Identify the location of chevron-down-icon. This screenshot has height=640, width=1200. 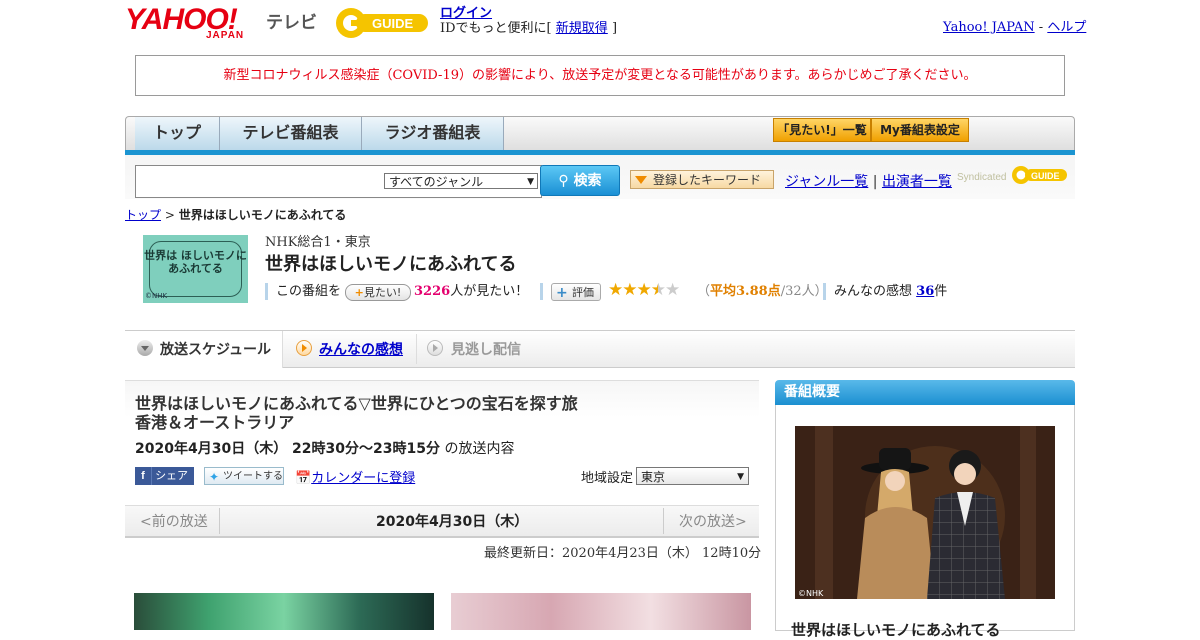
(145, 348).